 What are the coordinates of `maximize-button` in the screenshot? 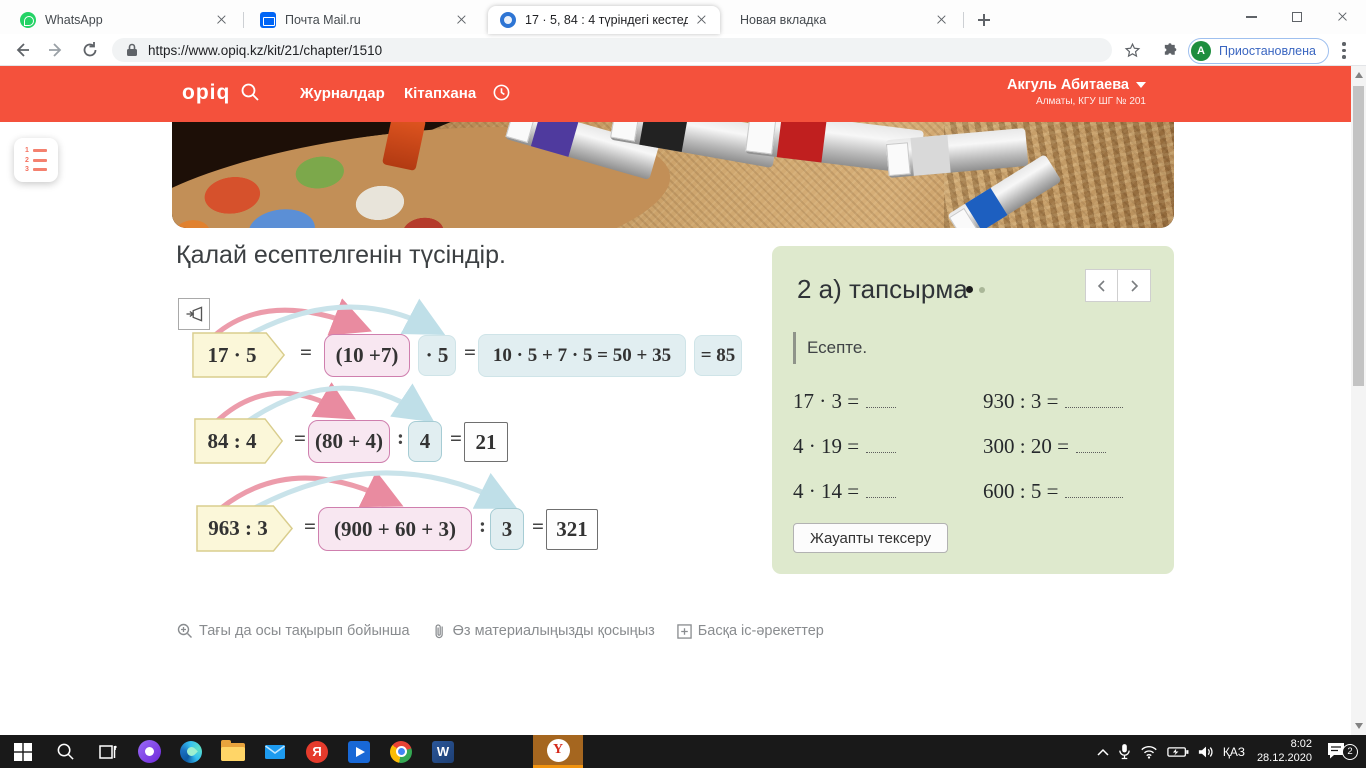 It's located at (1297, 17).